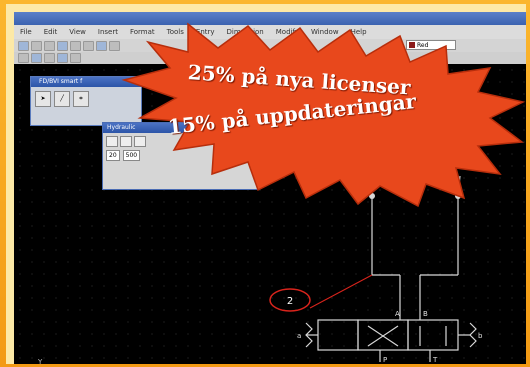  What do you see at coordinates (480, 336) in the screenshot?
I see `solenoid-right-label: b` at bounding box center [480, 336].